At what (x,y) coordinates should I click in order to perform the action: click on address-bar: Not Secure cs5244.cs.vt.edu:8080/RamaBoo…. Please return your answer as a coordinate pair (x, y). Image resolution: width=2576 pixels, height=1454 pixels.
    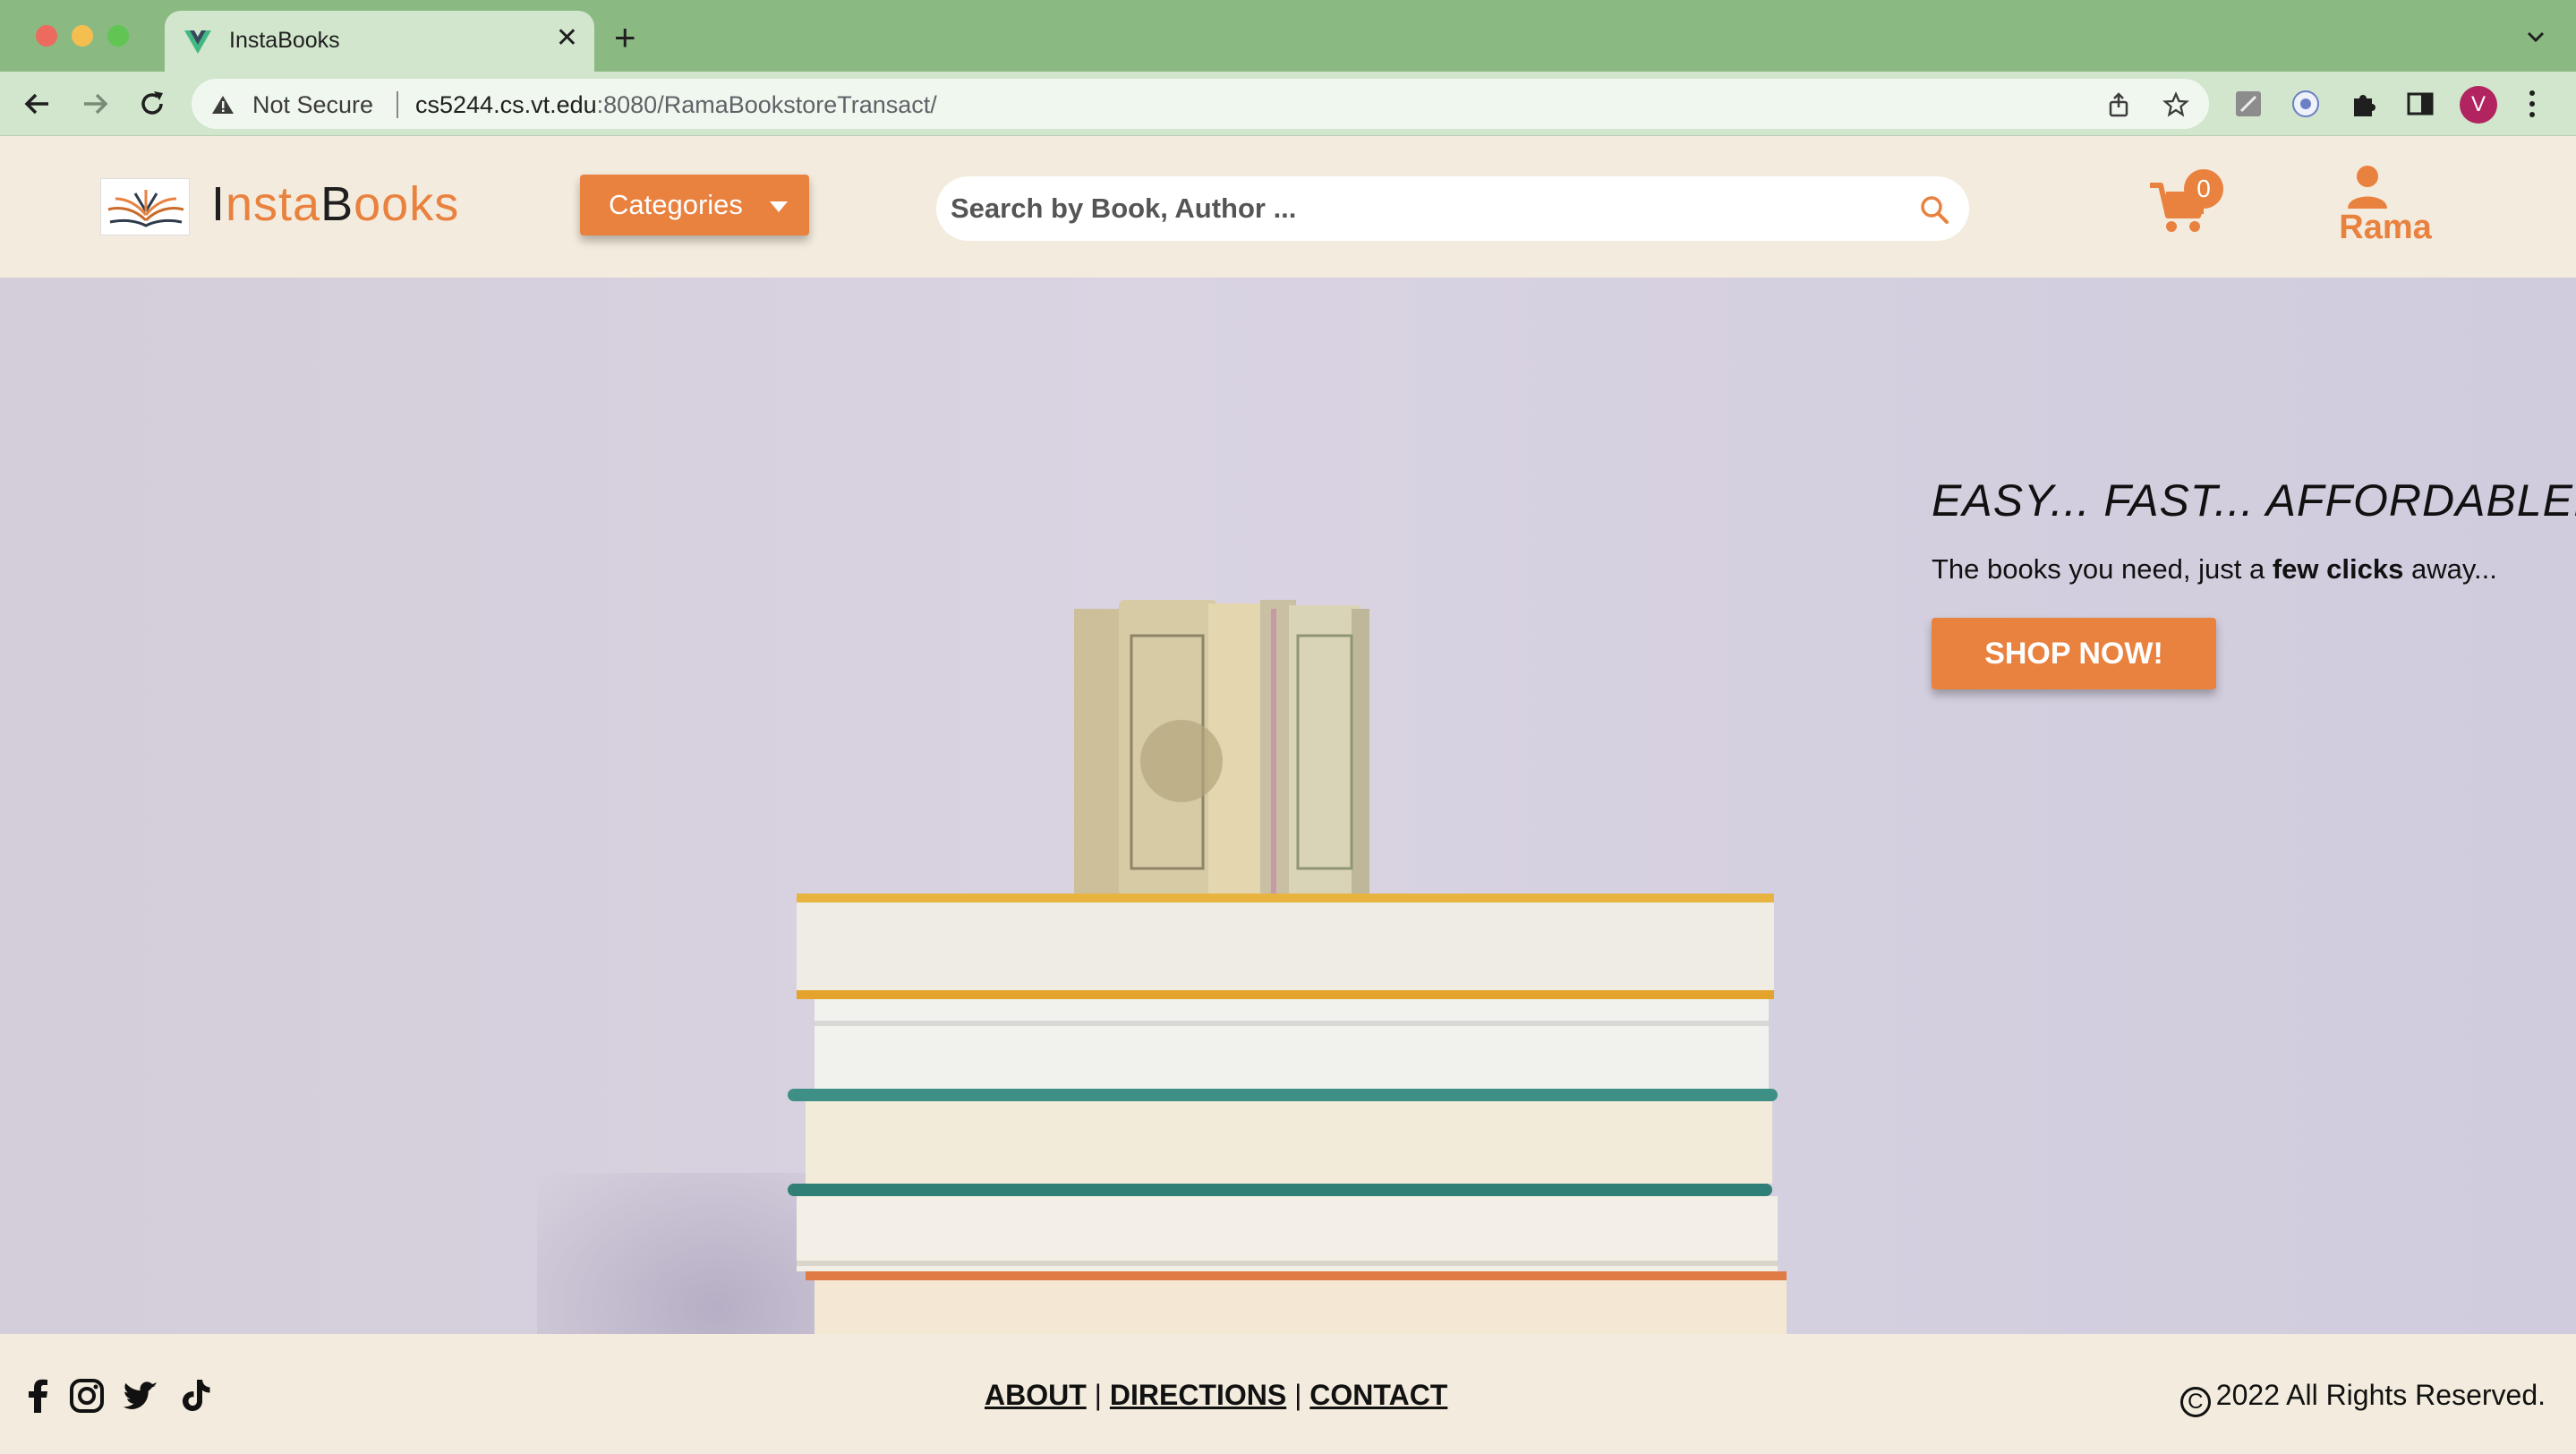
    Looking at the image, I should click on (1200, 104).